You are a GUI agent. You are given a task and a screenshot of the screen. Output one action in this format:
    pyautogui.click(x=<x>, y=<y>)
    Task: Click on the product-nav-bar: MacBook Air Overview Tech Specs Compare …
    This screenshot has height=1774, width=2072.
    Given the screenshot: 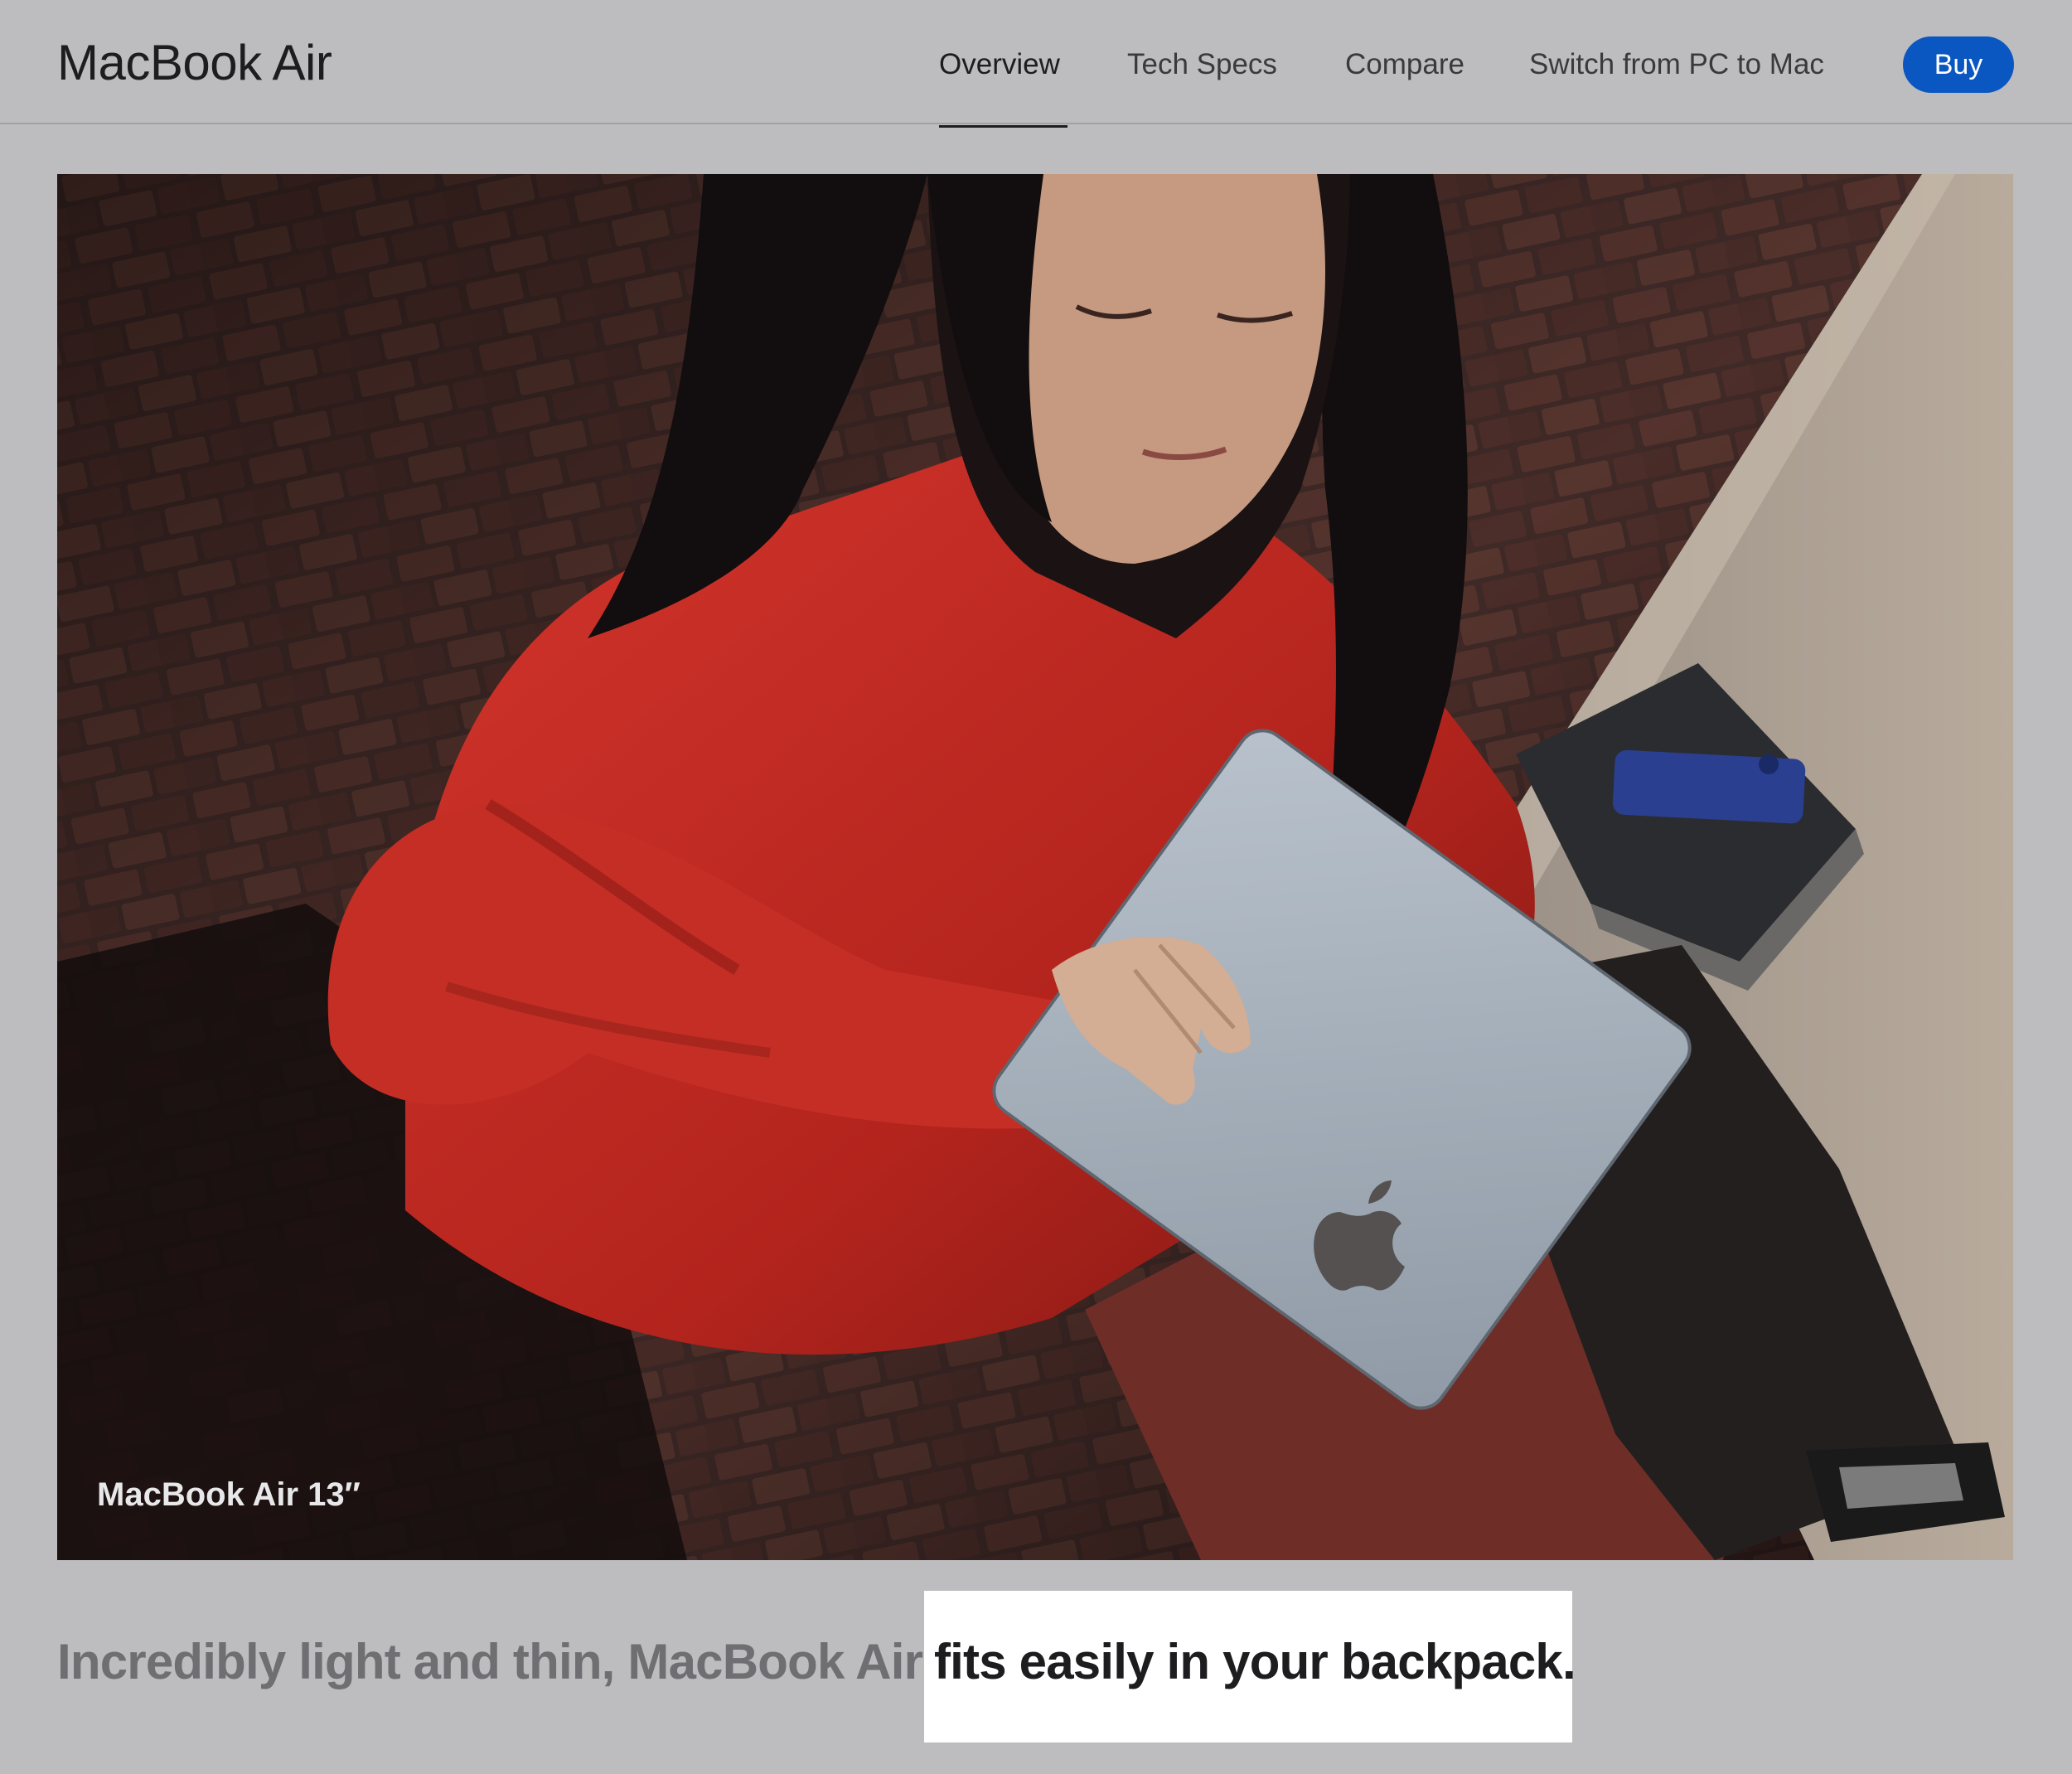 What is the action you would take?
    pyautogui.click(x=1036, y=62)
    